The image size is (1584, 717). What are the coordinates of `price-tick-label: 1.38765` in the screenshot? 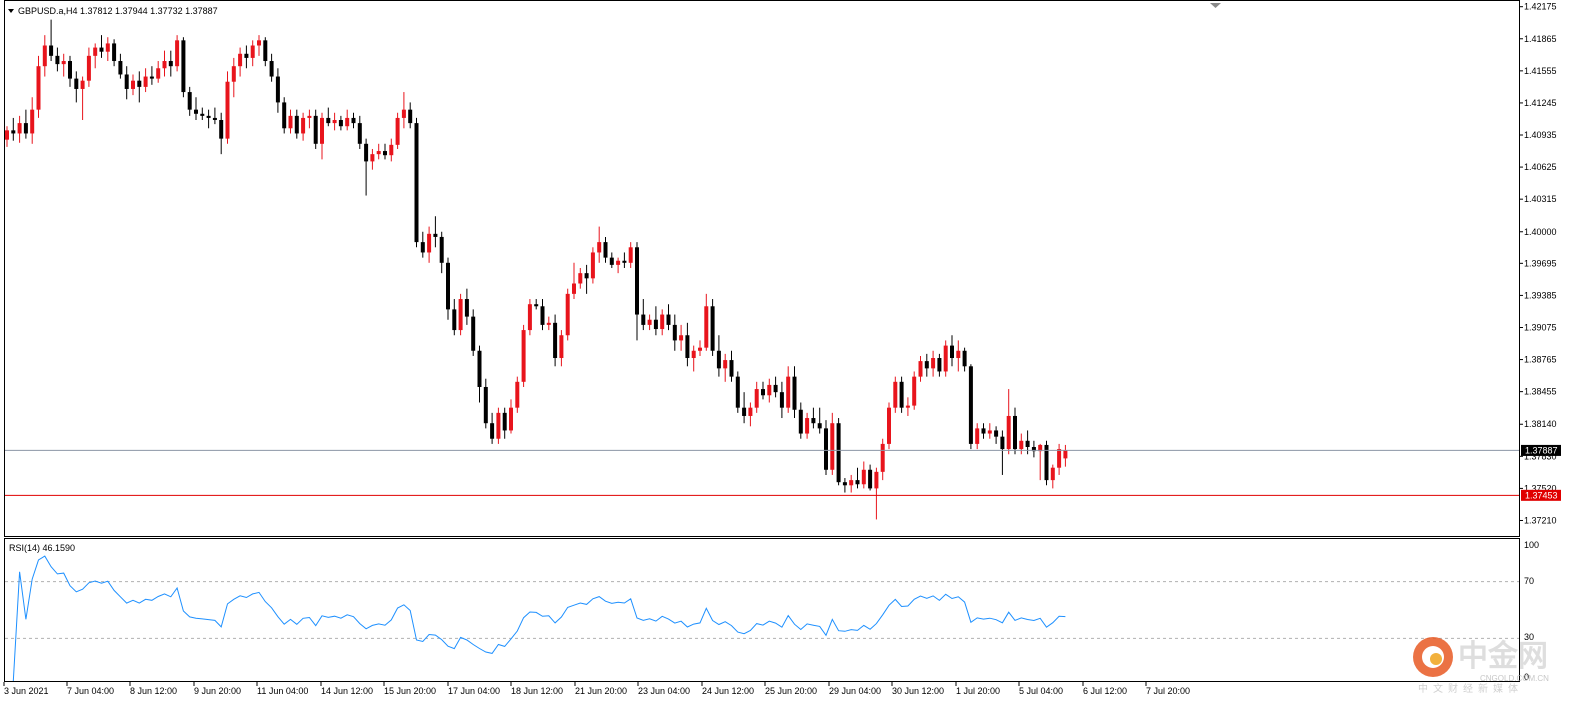 It's located at (1540, 360).